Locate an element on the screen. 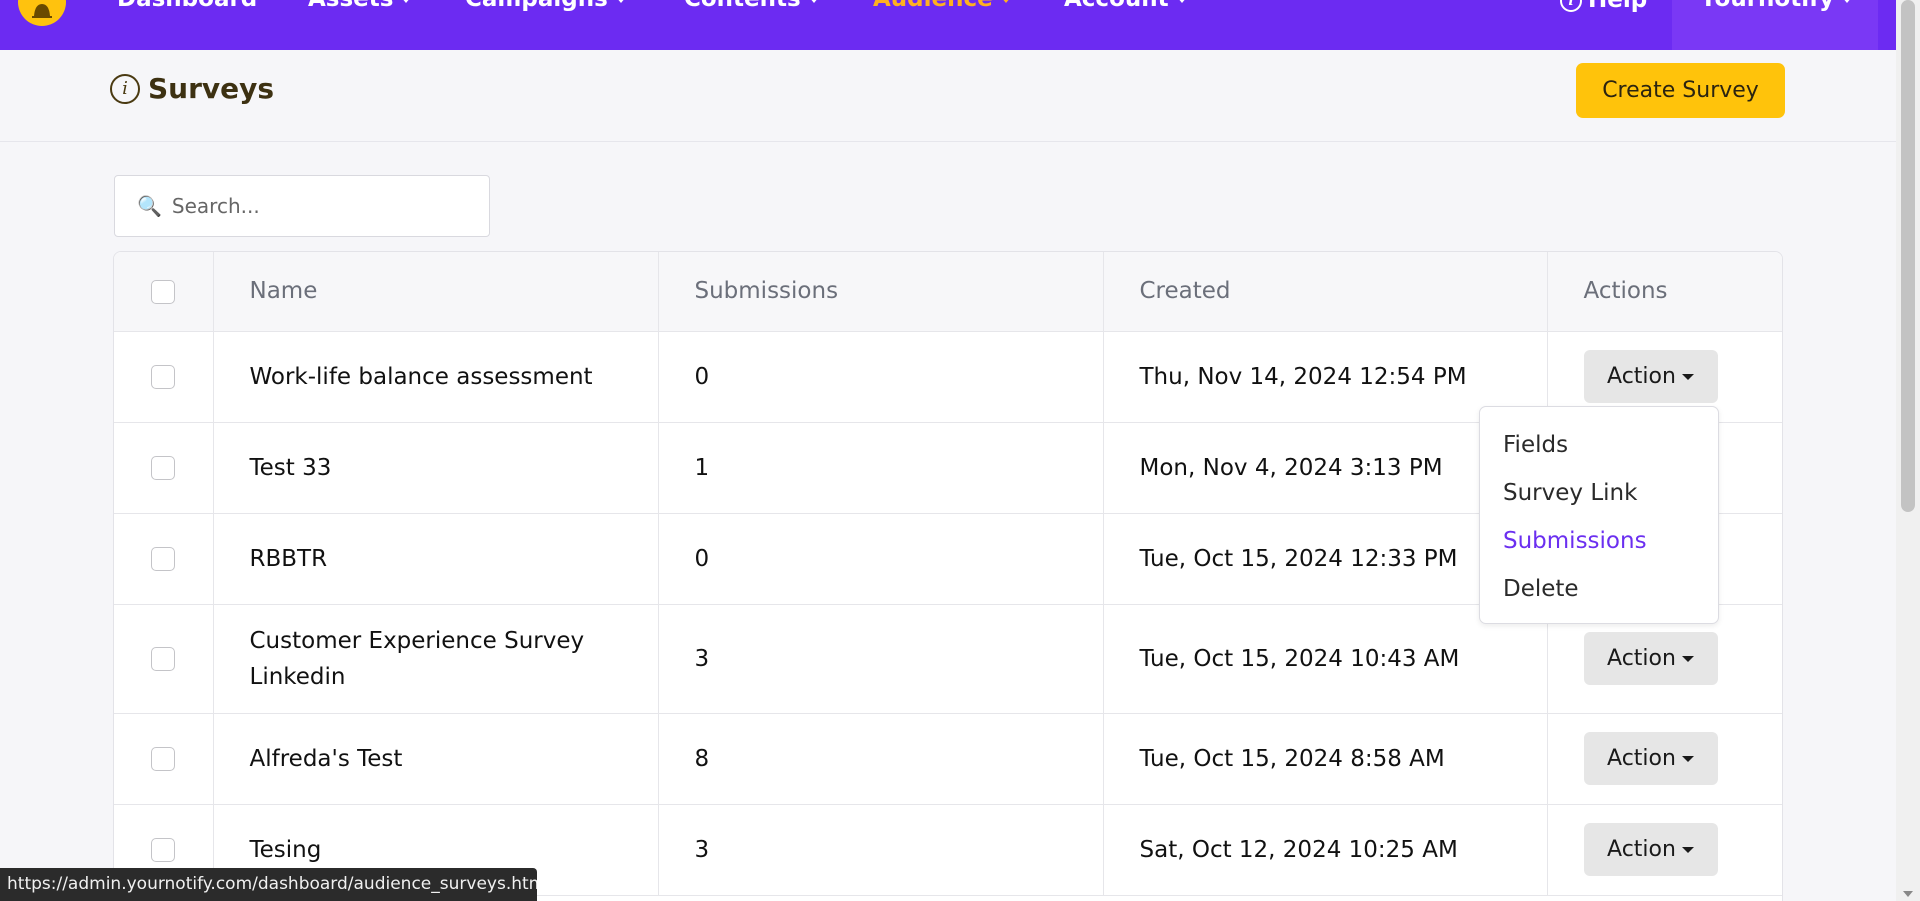 Image resolution: width=1920 pixels, height=901 pixels. page-scrollbar is located at coordinates (1908, 450).